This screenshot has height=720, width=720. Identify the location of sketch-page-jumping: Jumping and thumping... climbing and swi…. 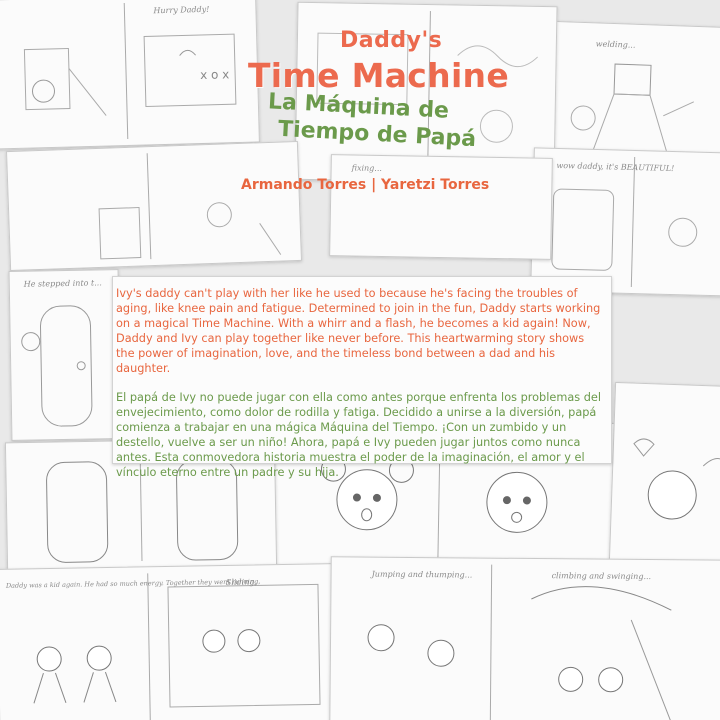
(524, 638).